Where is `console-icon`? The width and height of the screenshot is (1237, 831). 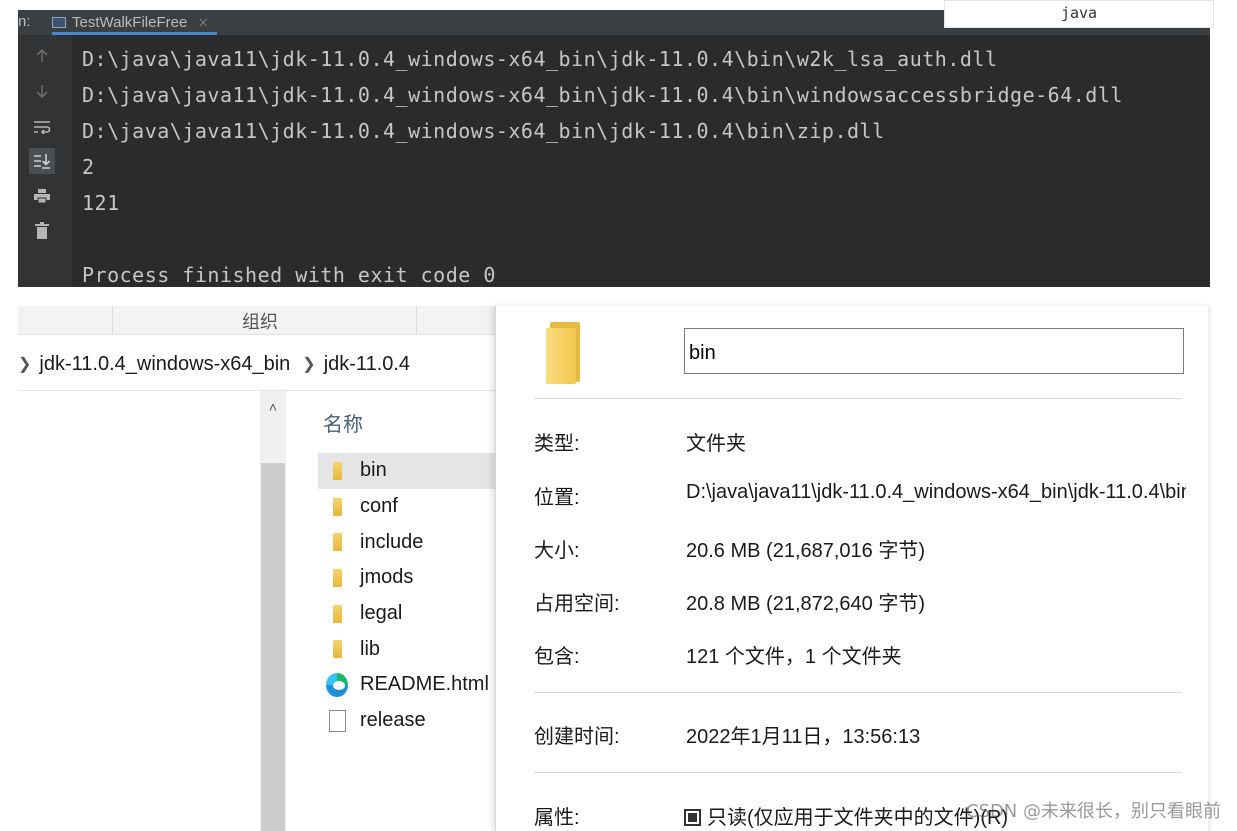
console-icon is located at coordinates (59, 22).